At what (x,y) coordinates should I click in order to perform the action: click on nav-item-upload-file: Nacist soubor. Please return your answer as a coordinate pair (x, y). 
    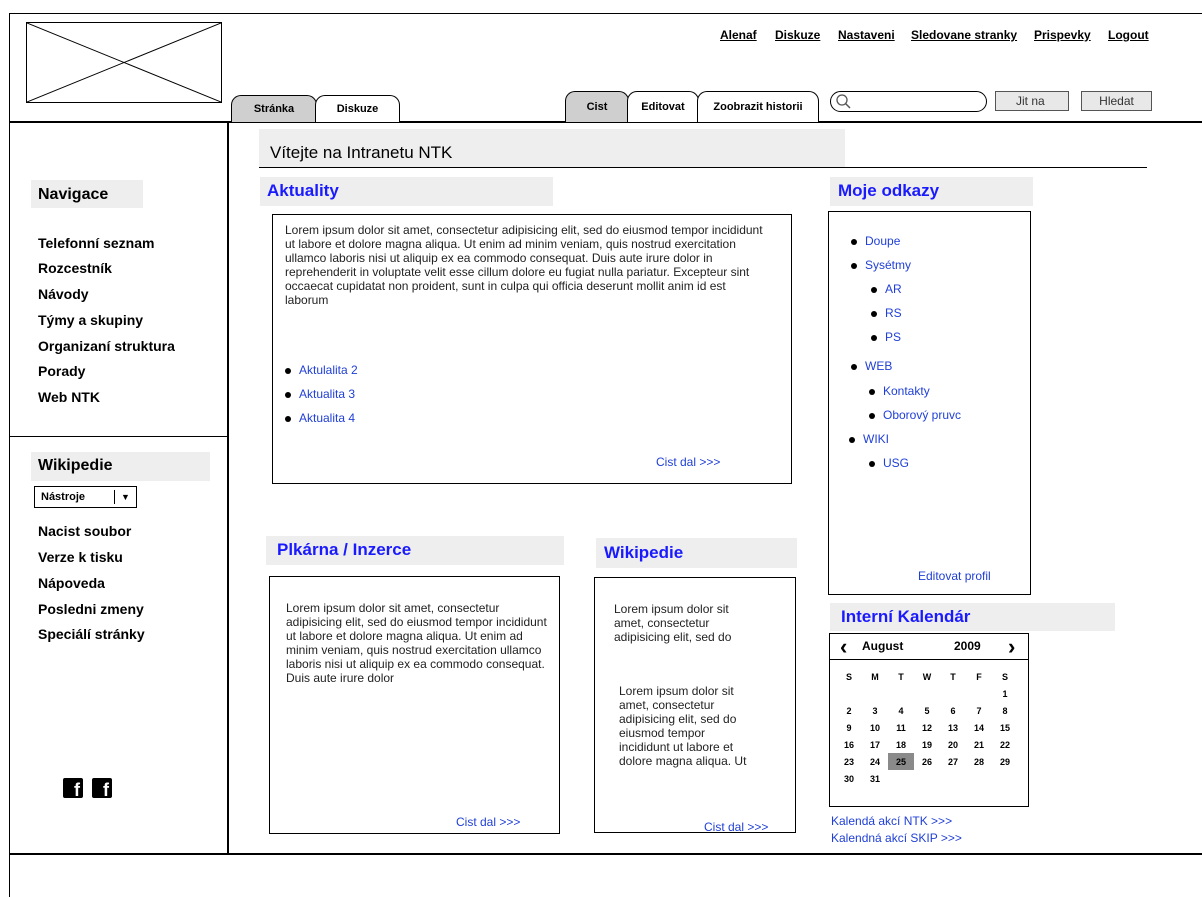
    Looking at the image, I should click on (84, 531).